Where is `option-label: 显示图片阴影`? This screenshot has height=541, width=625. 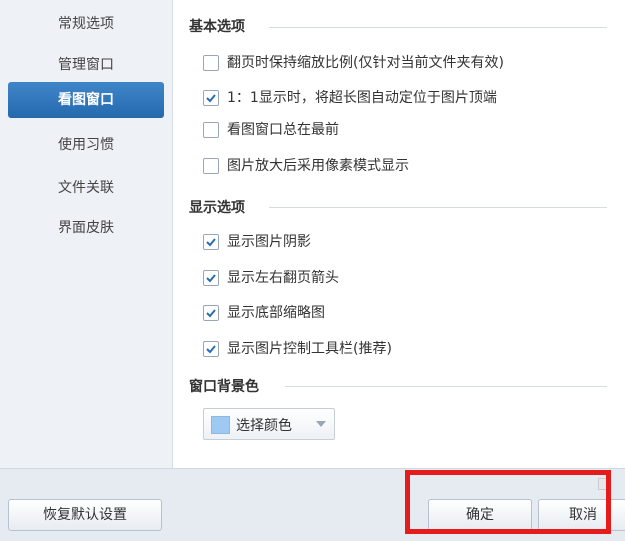 option-label: 显示图片阴影 is located at coordinates (269, 242).